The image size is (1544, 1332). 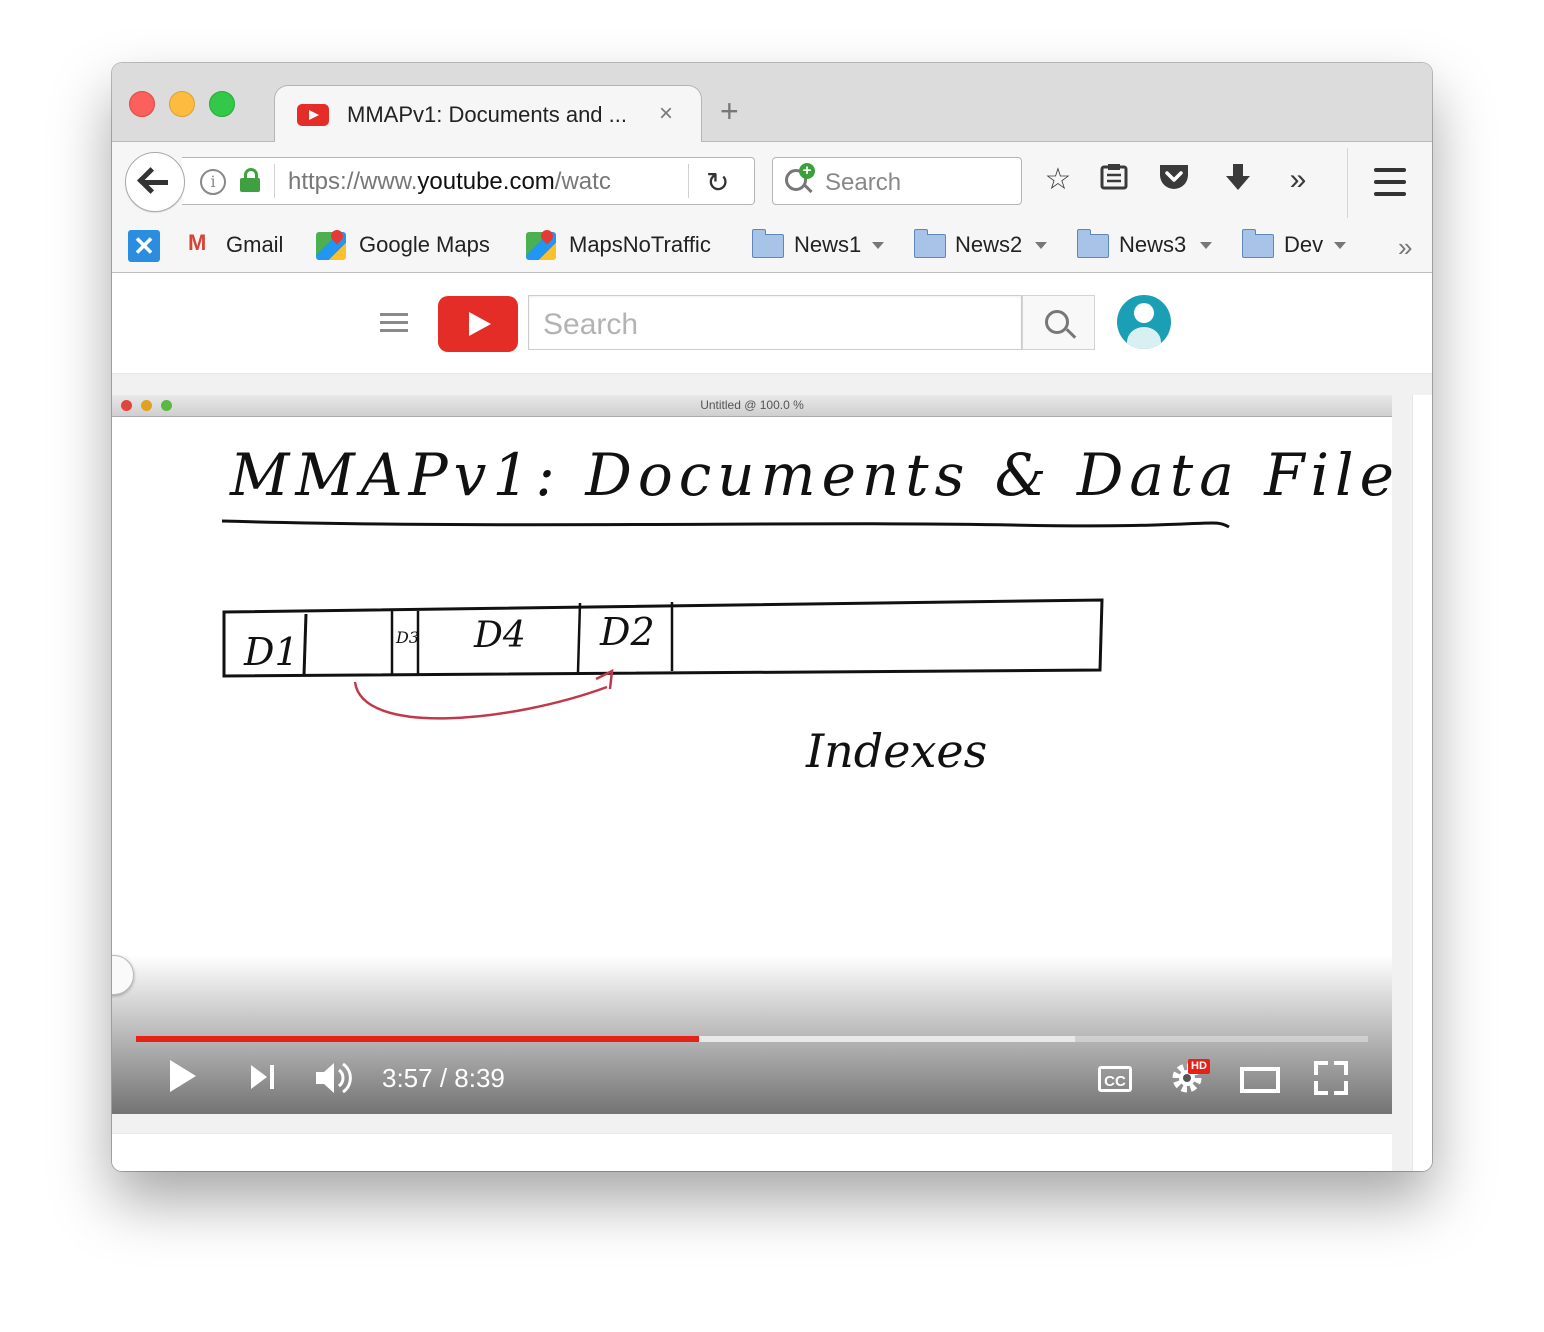 I want to click on youtube-search-button, so click(x=1058, y=322).